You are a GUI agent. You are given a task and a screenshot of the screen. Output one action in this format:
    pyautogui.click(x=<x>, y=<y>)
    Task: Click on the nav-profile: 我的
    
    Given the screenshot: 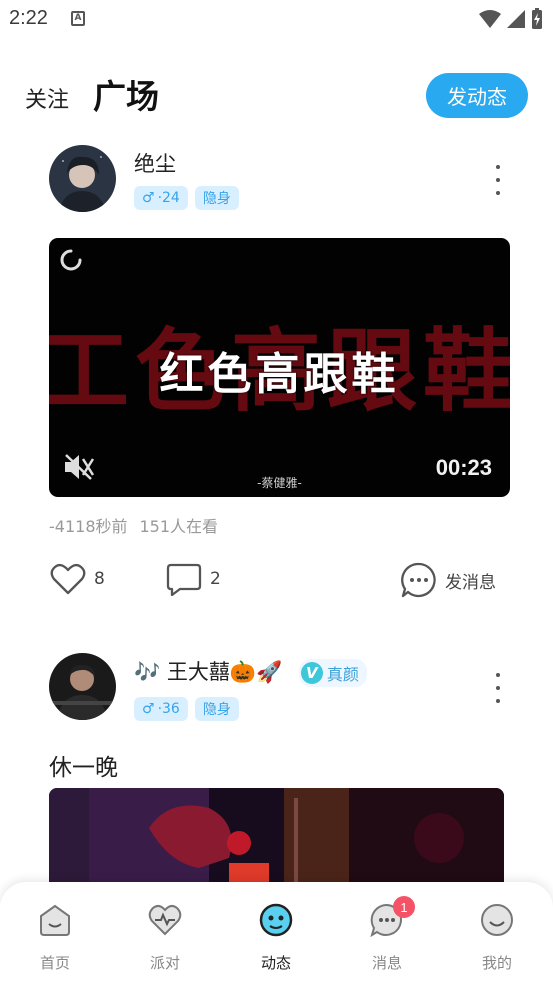 What is the action you would take?
    pyautogui.click(x=497, y=937)
    